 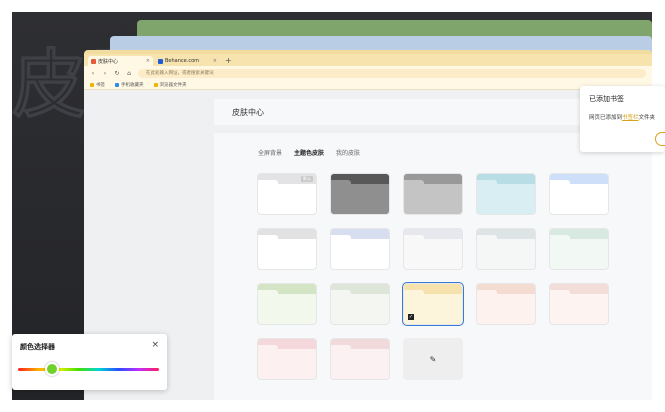 I want to click on eyedropper-icon: ✎, so click(x=433, y=359).